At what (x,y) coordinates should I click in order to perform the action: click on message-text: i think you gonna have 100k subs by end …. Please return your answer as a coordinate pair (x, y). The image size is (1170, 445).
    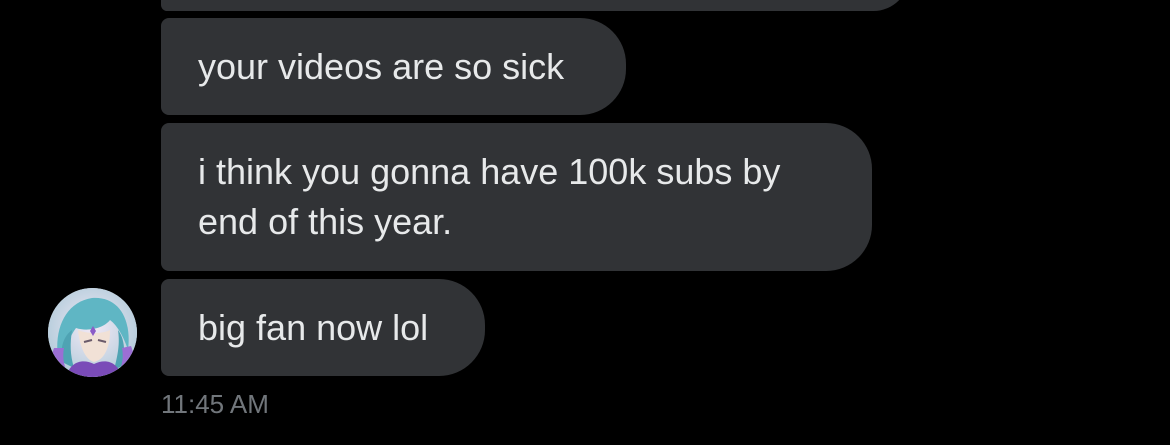
    Looking at the image, I should click on (489, 196).